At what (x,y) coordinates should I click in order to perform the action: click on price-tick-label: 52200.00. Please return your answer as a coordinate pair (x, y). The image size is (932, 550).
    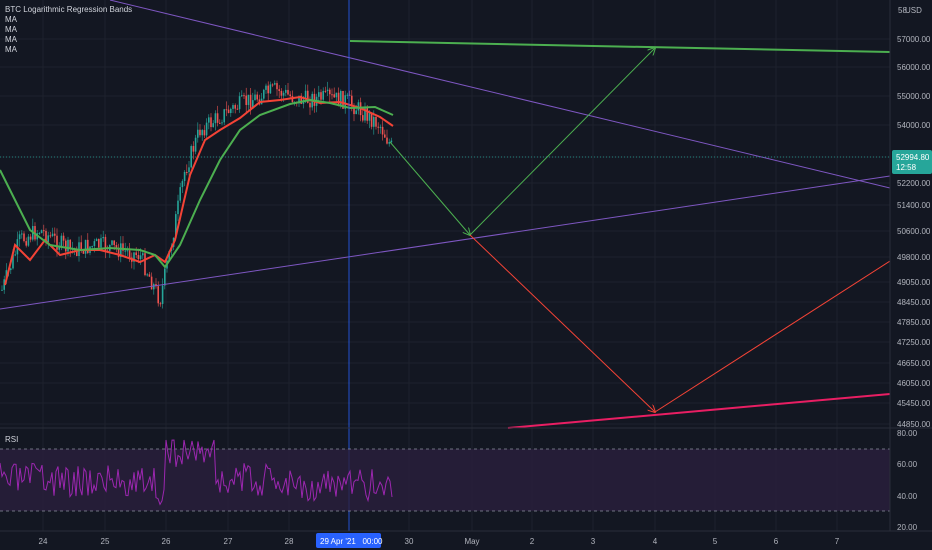
    Looking at the image, I should click on (914, 183).